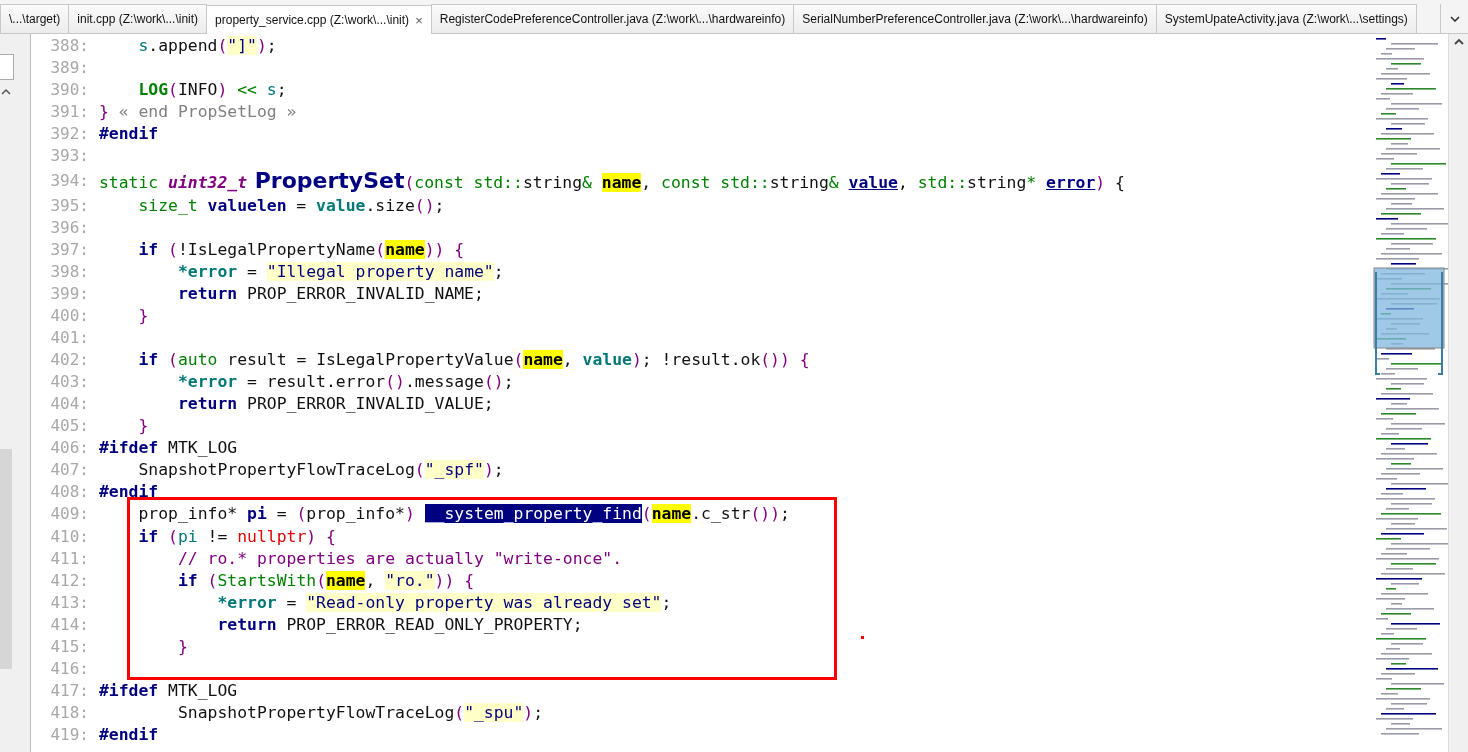 The height and width of the screenshot is (752, 1468). I want to click on code-line: // ro.* properties are actually "write-once"., so click(399, 558).